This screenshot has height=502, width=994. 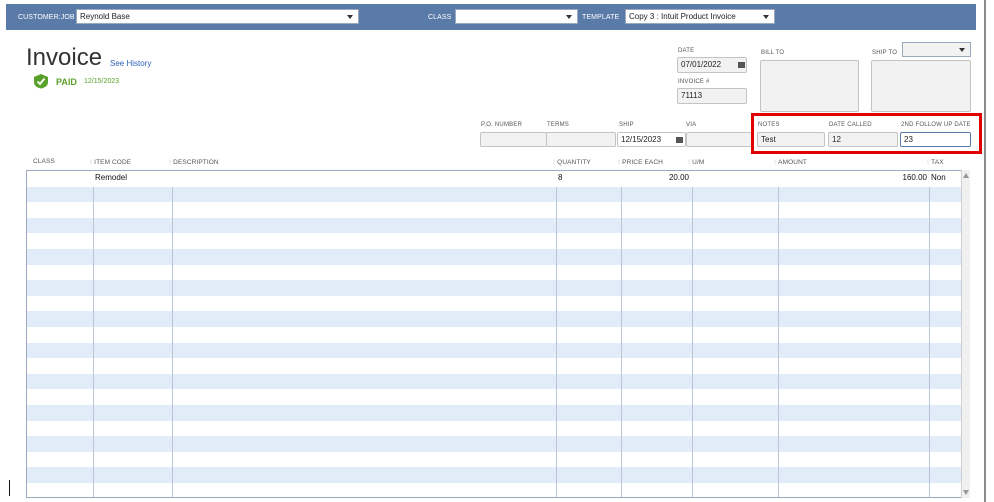 What do you see at coordinates (694, 82) in the screenshot?
I see `invoice-number-label: INVOICE #` at bounding box center [694, 82].